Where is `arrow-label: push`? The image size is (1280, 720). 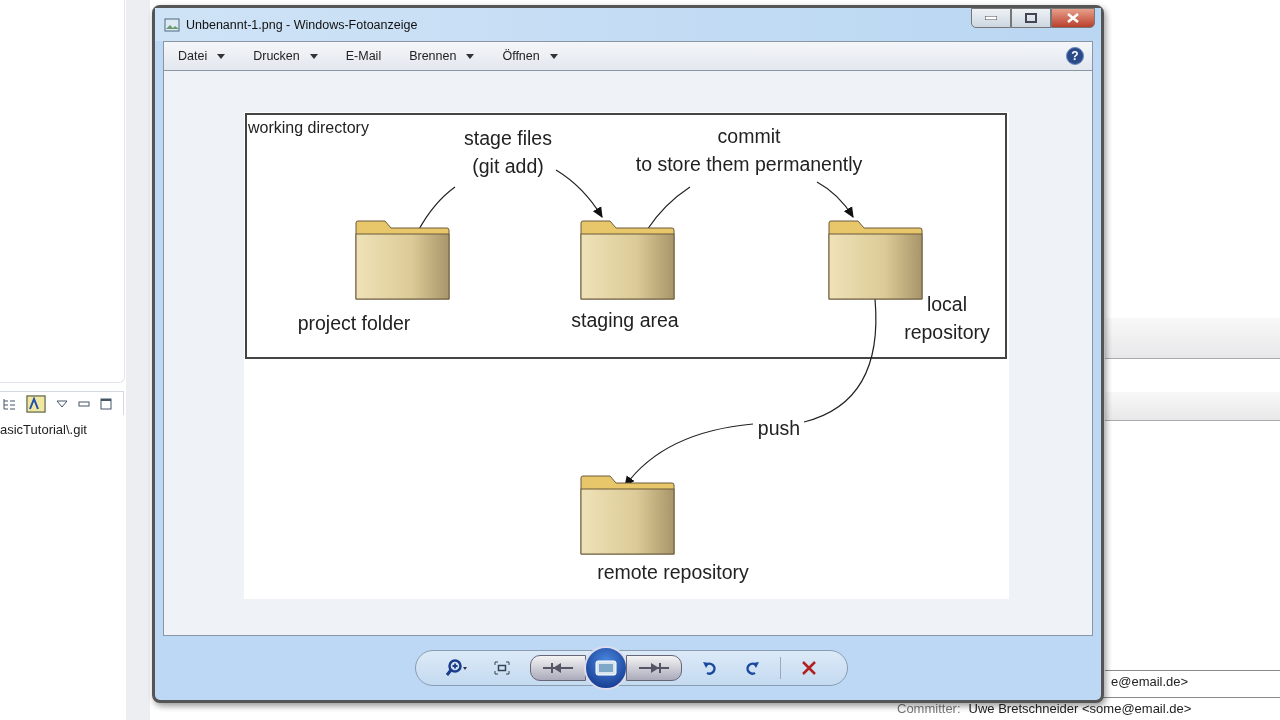 arrow-label: push is located at coordinates (779, 428).